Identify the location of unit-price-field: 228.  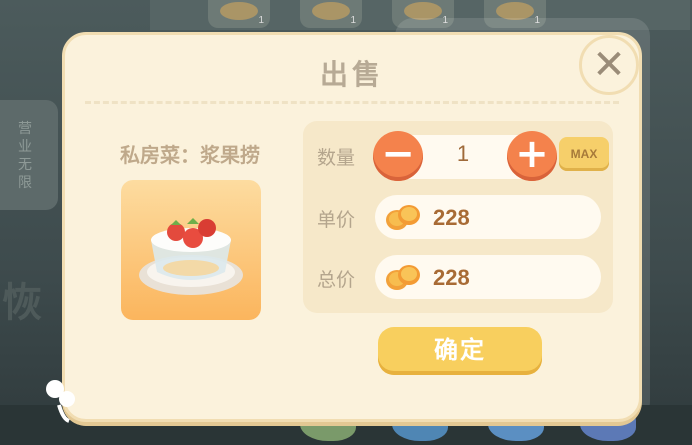
(488, 217).